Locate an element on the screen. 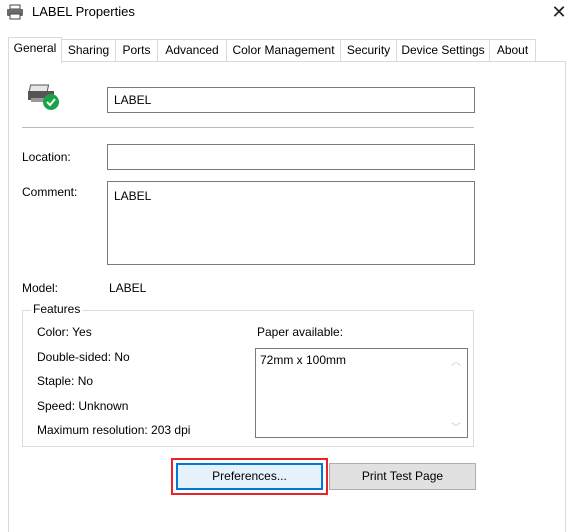 This screenshot has width=573, height=532. scroll-down-icon: ﹀ is located at coordinates (456, 426).